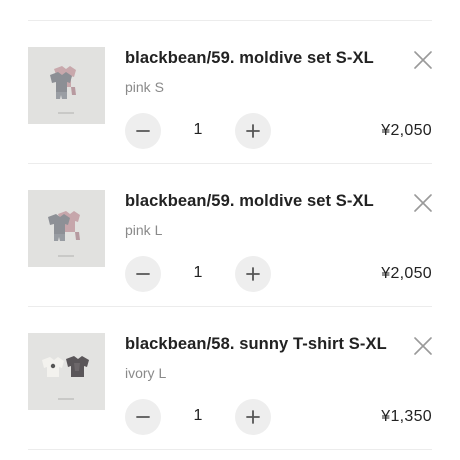 This screenshot has height=460, width=460. I want to click on product-variant: pink S, so click(144, 87).